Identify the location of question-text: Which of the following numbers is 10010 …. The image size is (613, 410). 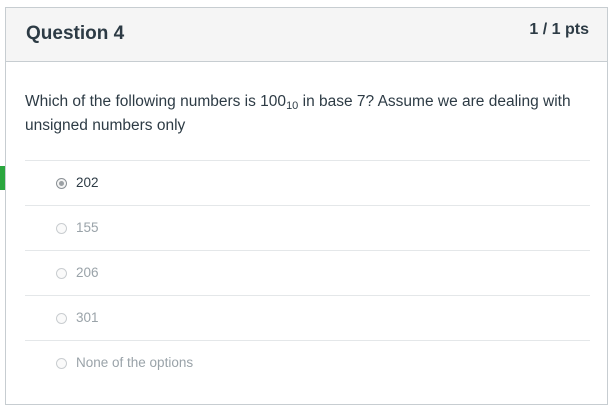
(310, 114).